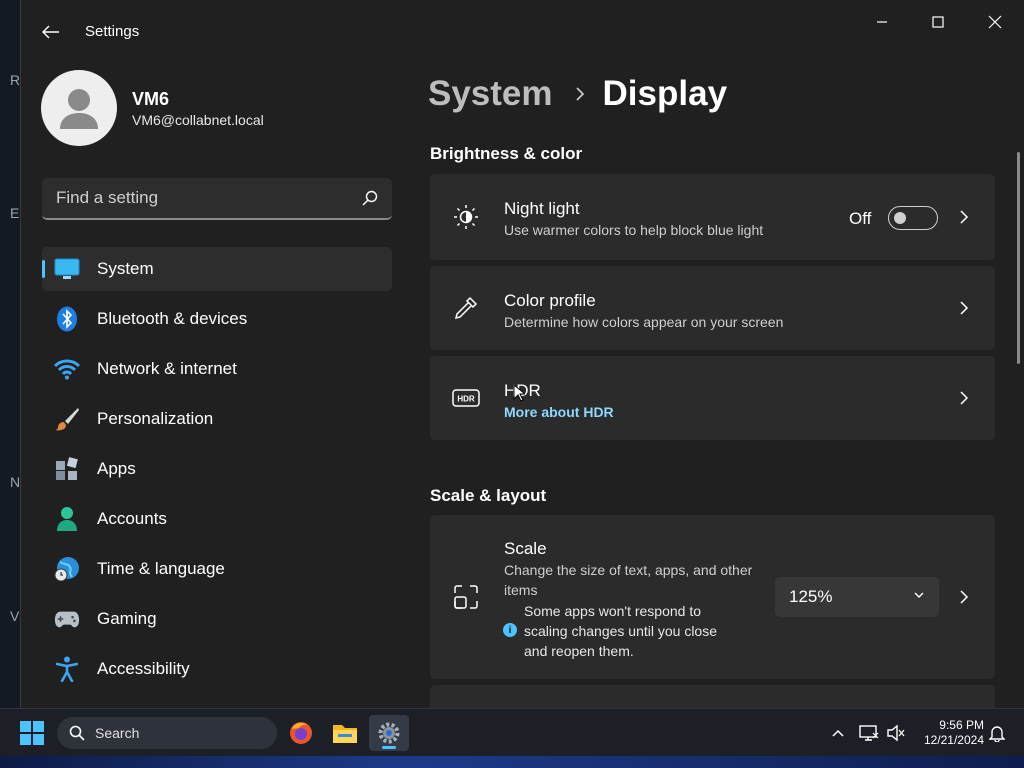 This screenshot has width=1024, height=768. Describe the element at coordinates (838, 733) in the screenshot. I see `chevron-up-icon` at that location.